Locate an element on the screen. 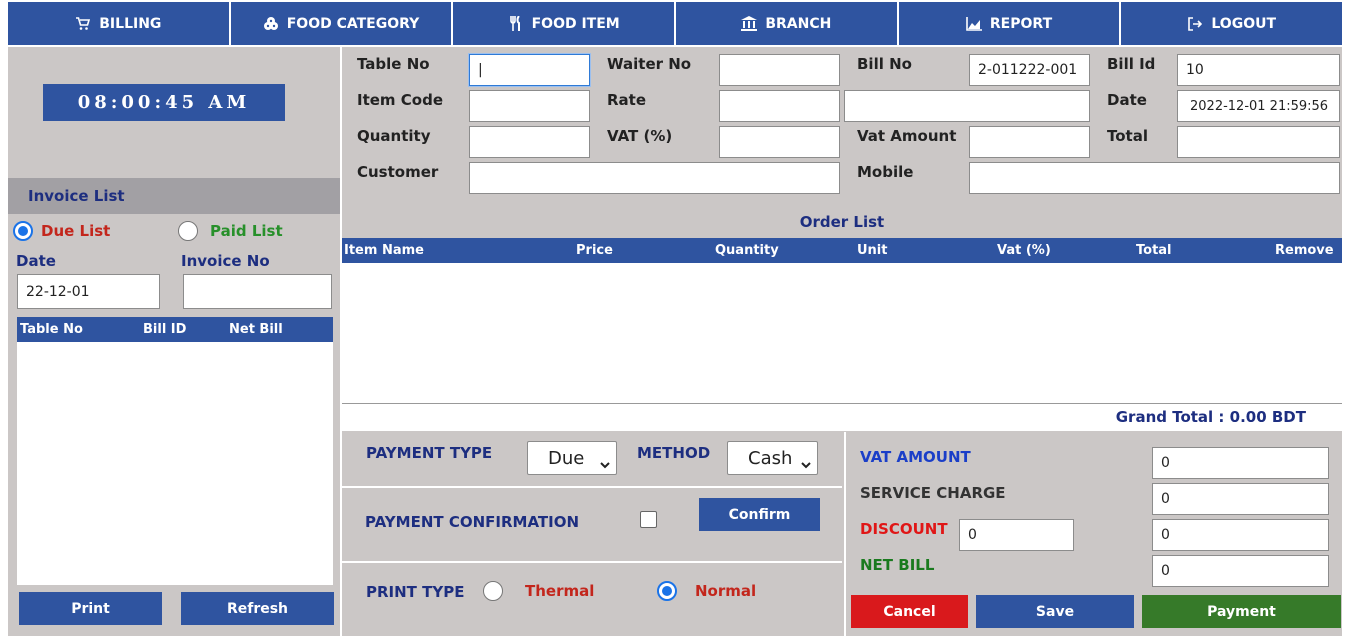 The width and height of the screenshot is (1352, 641). quantity-input is located at coordinates (529, 142).